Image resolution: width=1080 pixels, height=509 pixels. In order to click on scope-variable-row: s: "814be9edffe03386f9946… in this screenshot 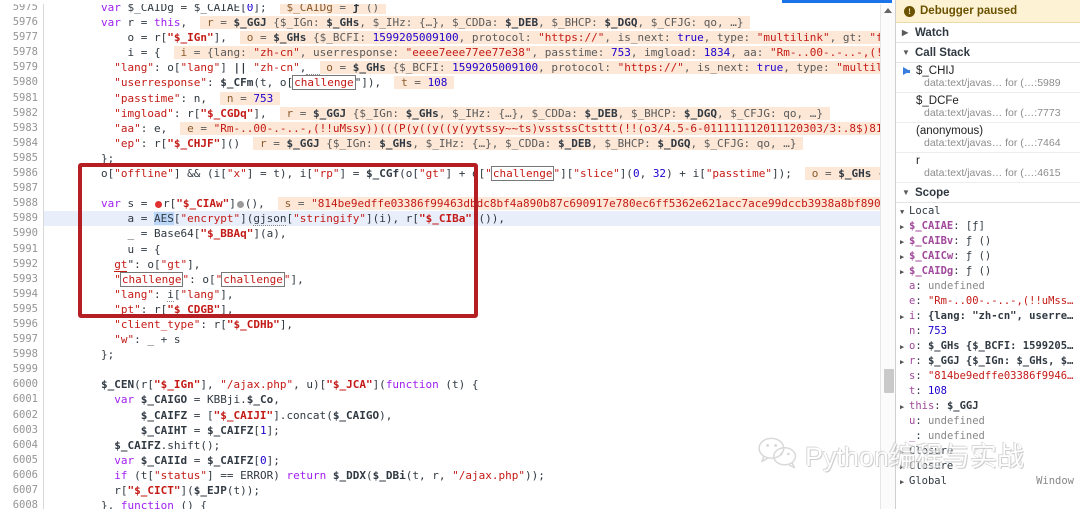, I will do `click(988, 376)`.